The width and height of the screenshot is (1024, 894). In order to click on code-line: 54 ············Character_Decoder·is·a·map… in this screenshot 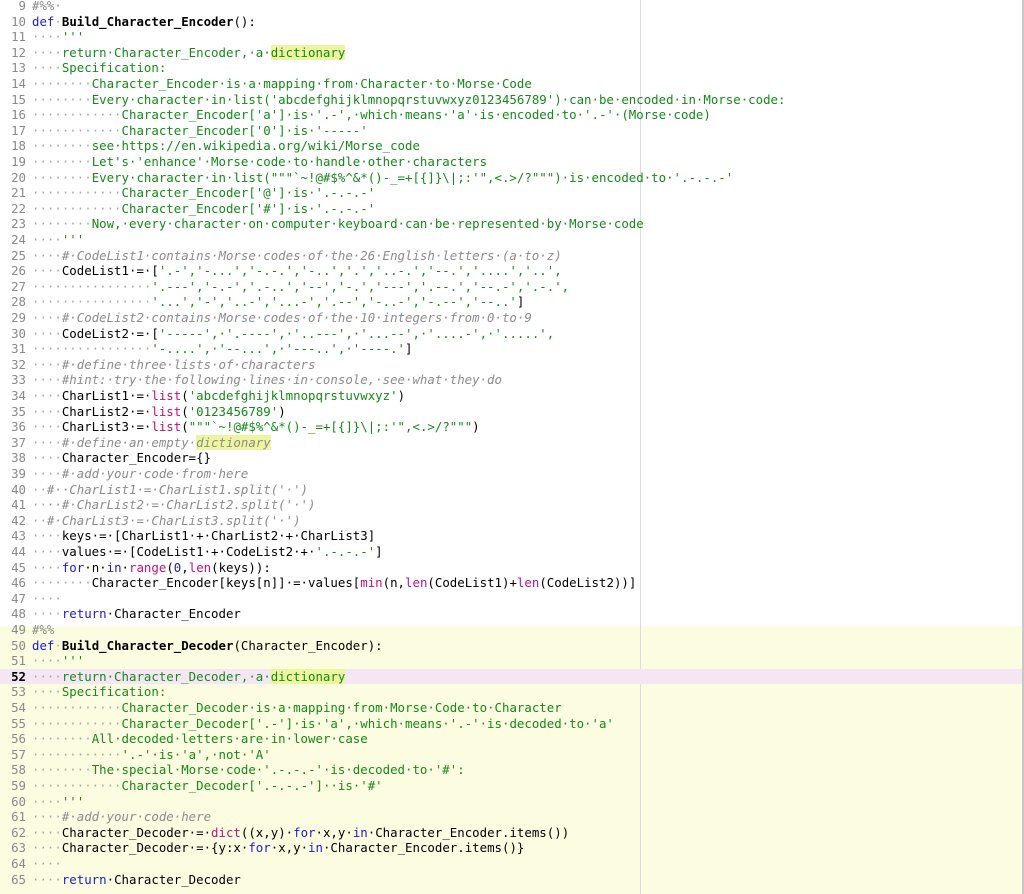, I will do `click(512, 708)`.